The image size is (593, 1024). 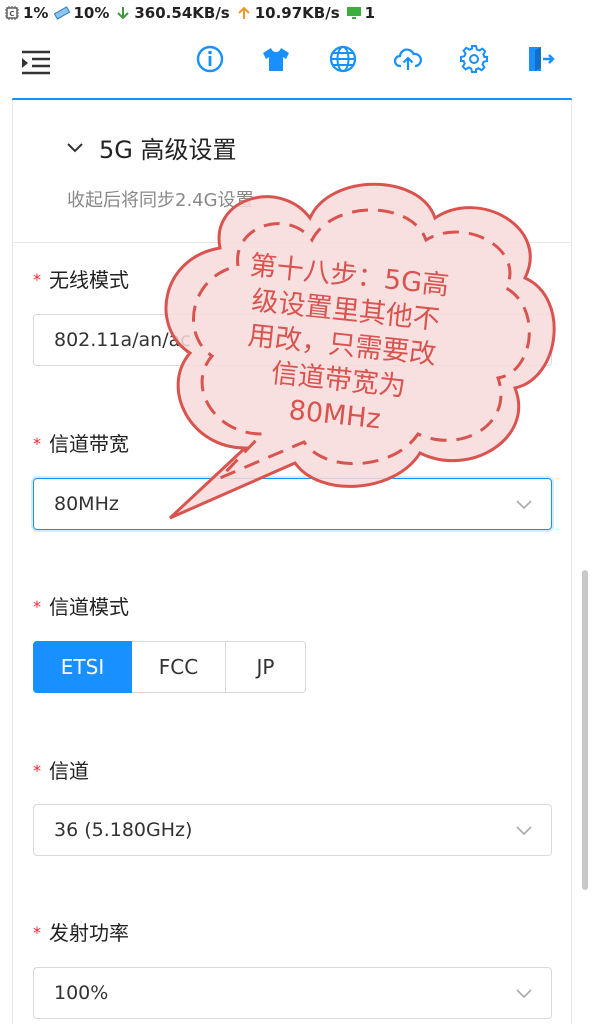 What do you see at coordinates (82, 667) in the screenshot?
I see `channel-mode-etsi: ETSI` at bounding box center [82, 667].